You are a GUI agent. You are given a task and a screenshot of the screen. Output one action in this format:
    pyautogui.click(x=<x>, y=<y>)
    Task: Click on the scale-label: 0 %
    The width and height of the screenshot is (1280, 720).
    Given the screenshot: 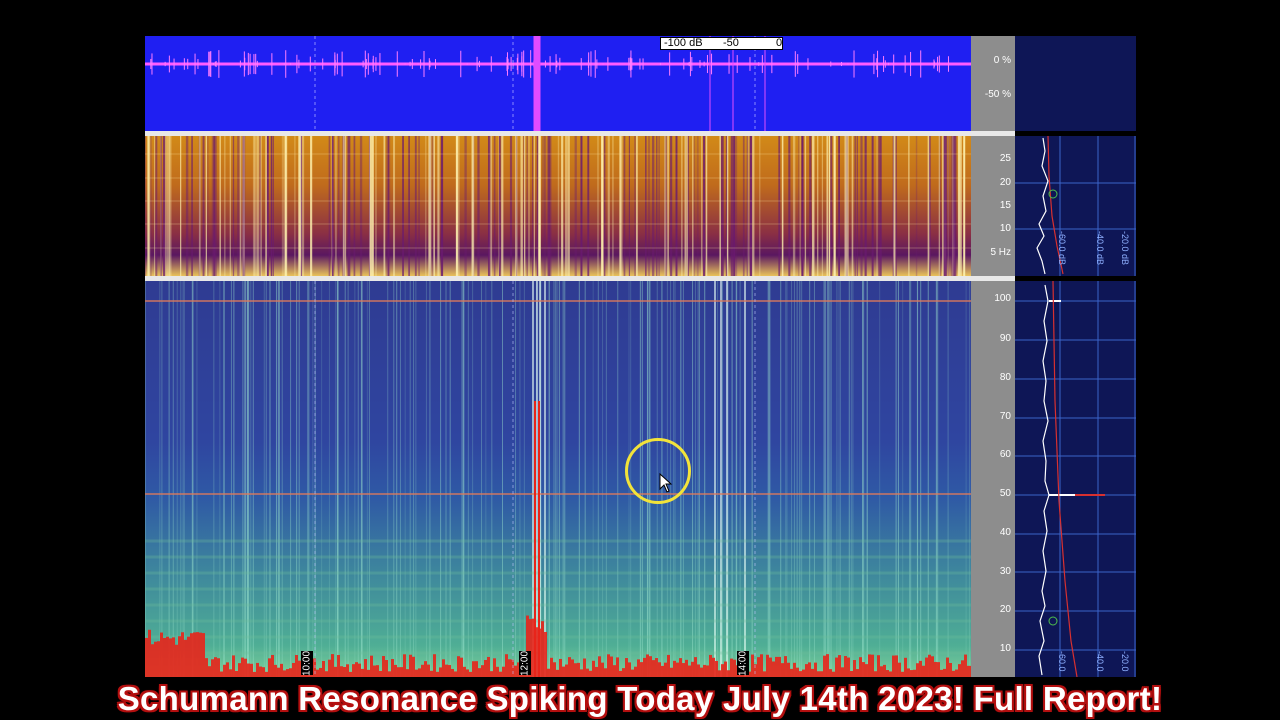 What is the action you would take?
    pyautogui.click(x=1002, y=60)
    